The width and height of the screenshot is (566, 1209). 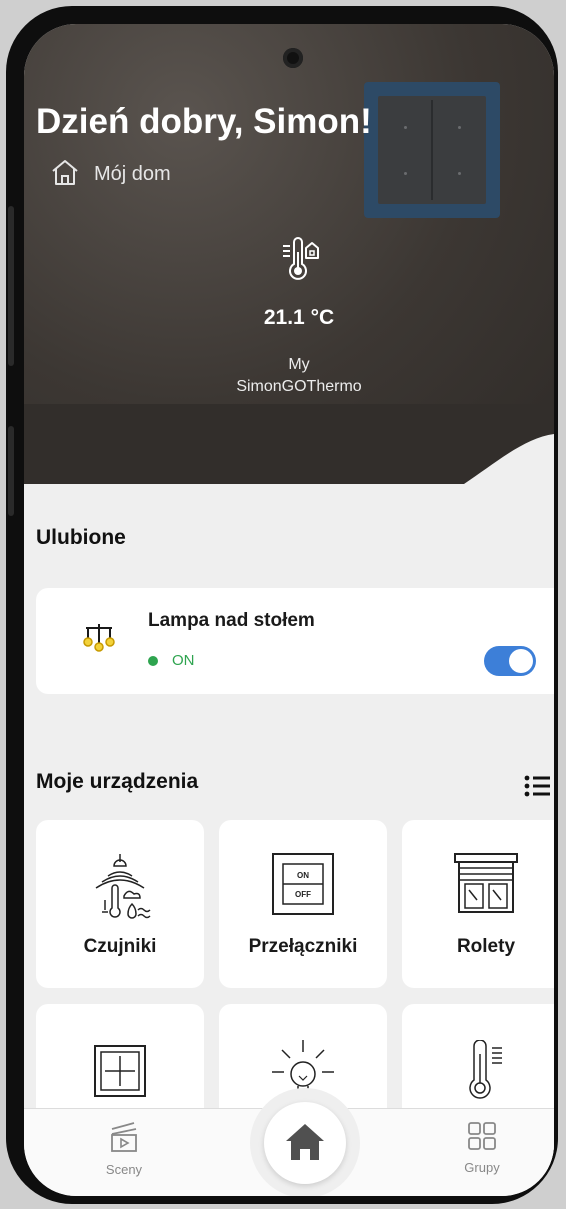 I want to click on hero-curve, so click(x=289, y=449).